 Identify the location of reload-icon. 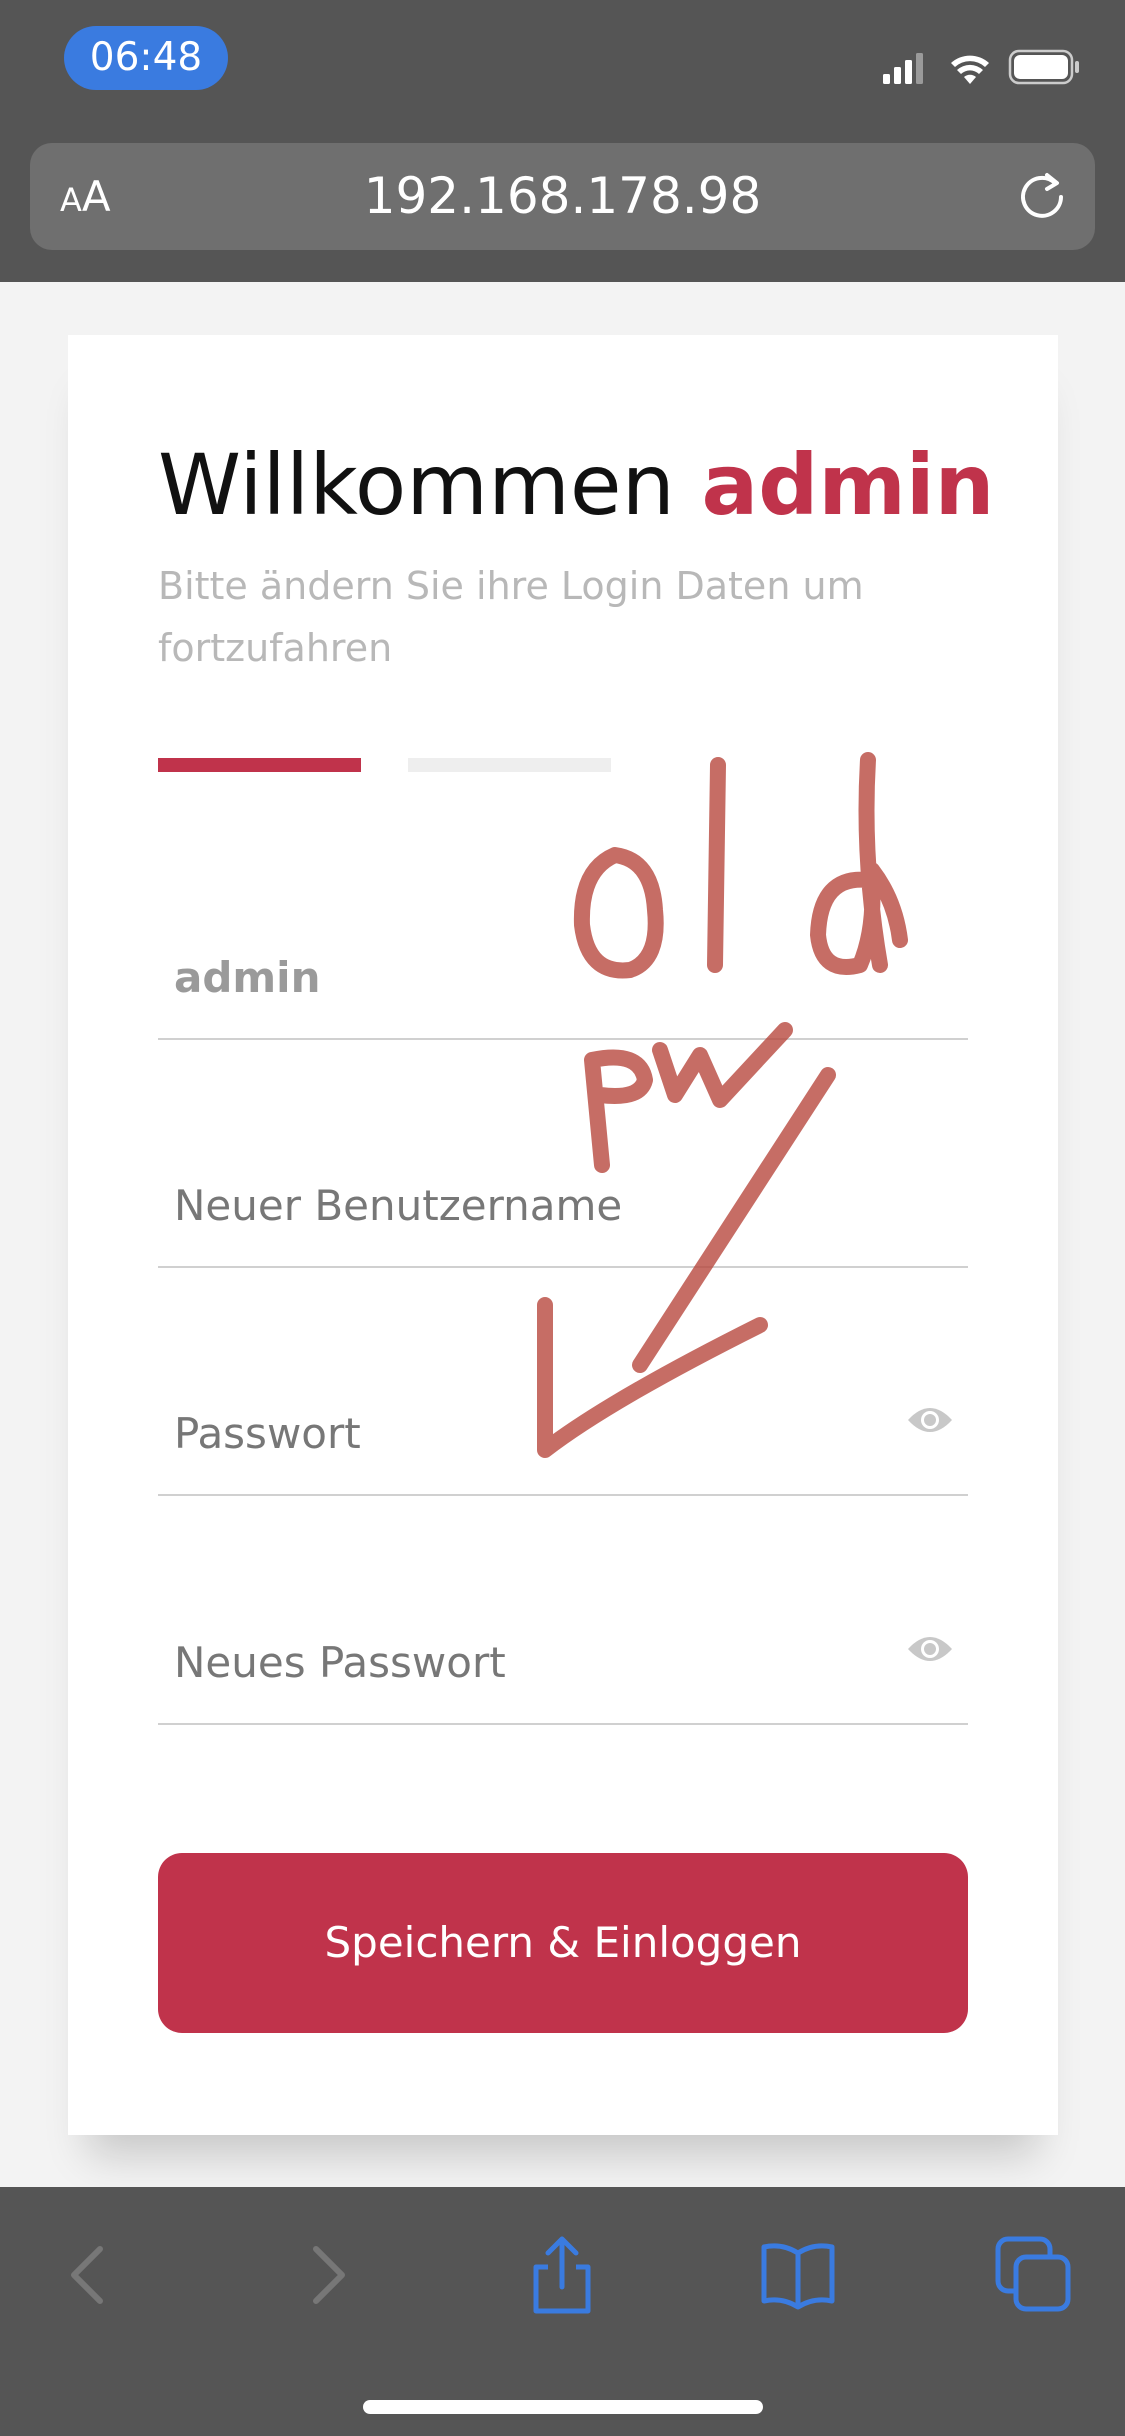
(1043, 197).